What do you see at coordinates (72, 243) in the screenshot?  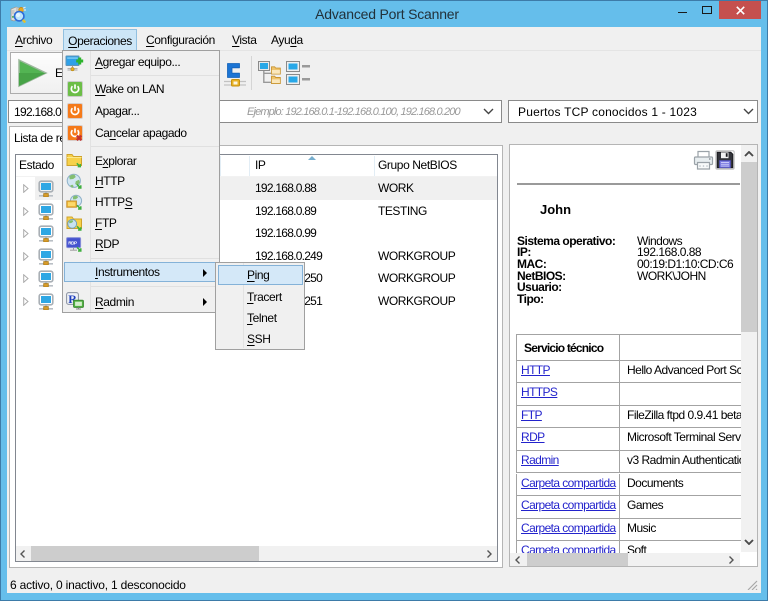 I see `svg-text: RDP` at bounding box center [72, 243].